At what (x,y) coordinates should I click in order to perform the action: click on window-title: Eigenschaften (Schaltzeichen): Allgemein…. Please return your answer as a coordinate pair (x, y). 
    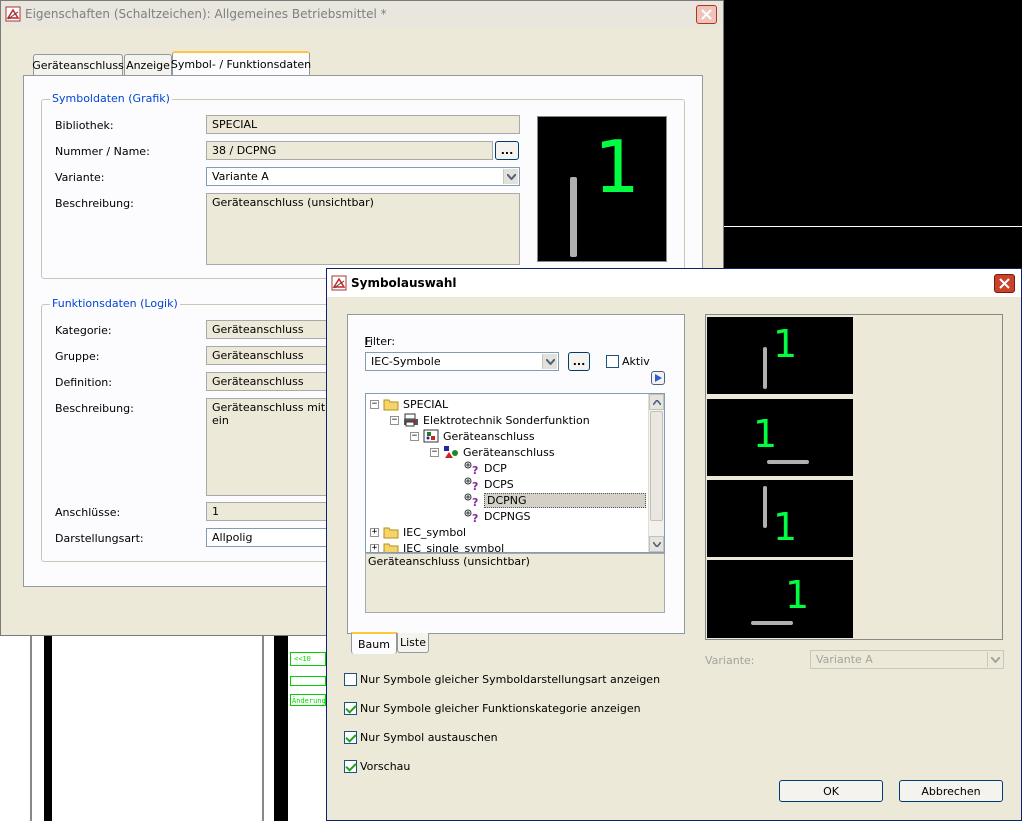
    Looking at the image, I should click on (206, 14).